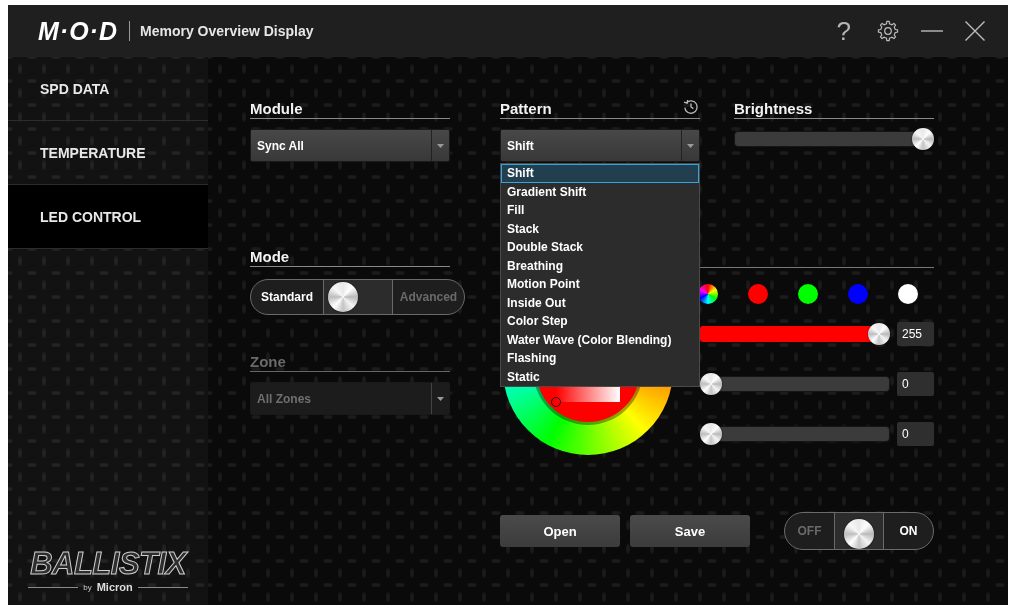 The height and width of the screenshot is (613, 1018). What do you see at coordinates (600, 358) in the screenshot?
I see `dropdown-option: Flashing` at bounding box center [600, 358].